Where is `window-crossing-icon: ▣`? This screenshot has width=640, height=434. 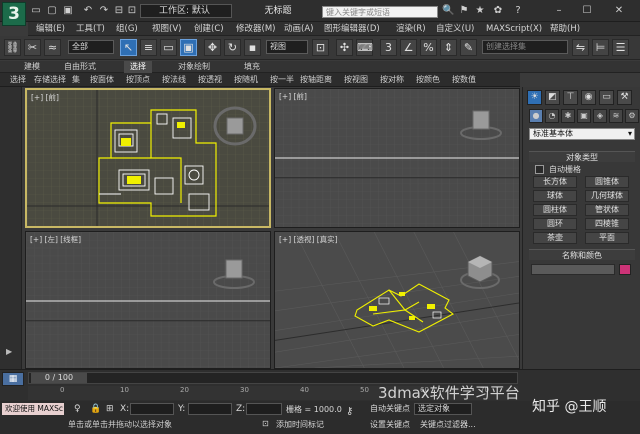
window-crossing-icon: ▣ is located at coordinates (188, 47).